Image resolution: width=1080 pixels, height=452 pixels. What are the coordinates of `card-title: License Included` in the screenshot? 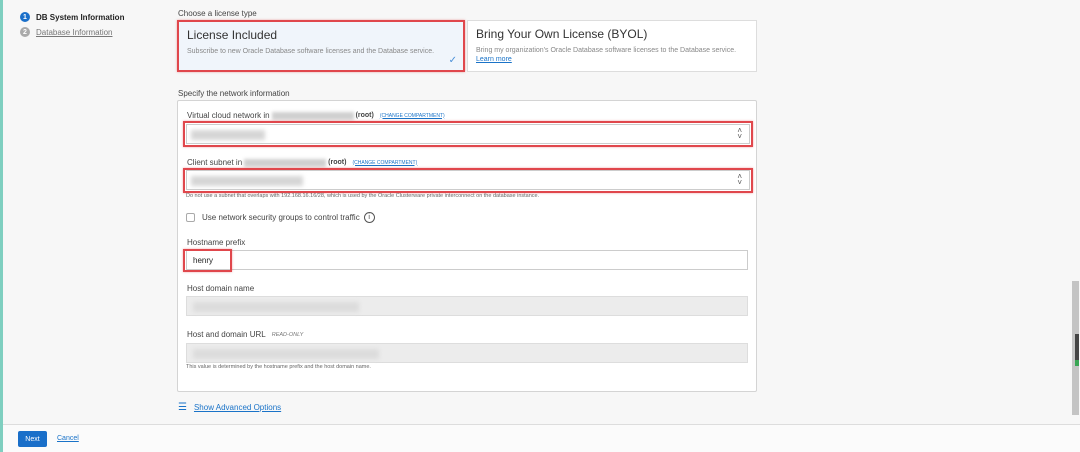 It's located at (232, 35).